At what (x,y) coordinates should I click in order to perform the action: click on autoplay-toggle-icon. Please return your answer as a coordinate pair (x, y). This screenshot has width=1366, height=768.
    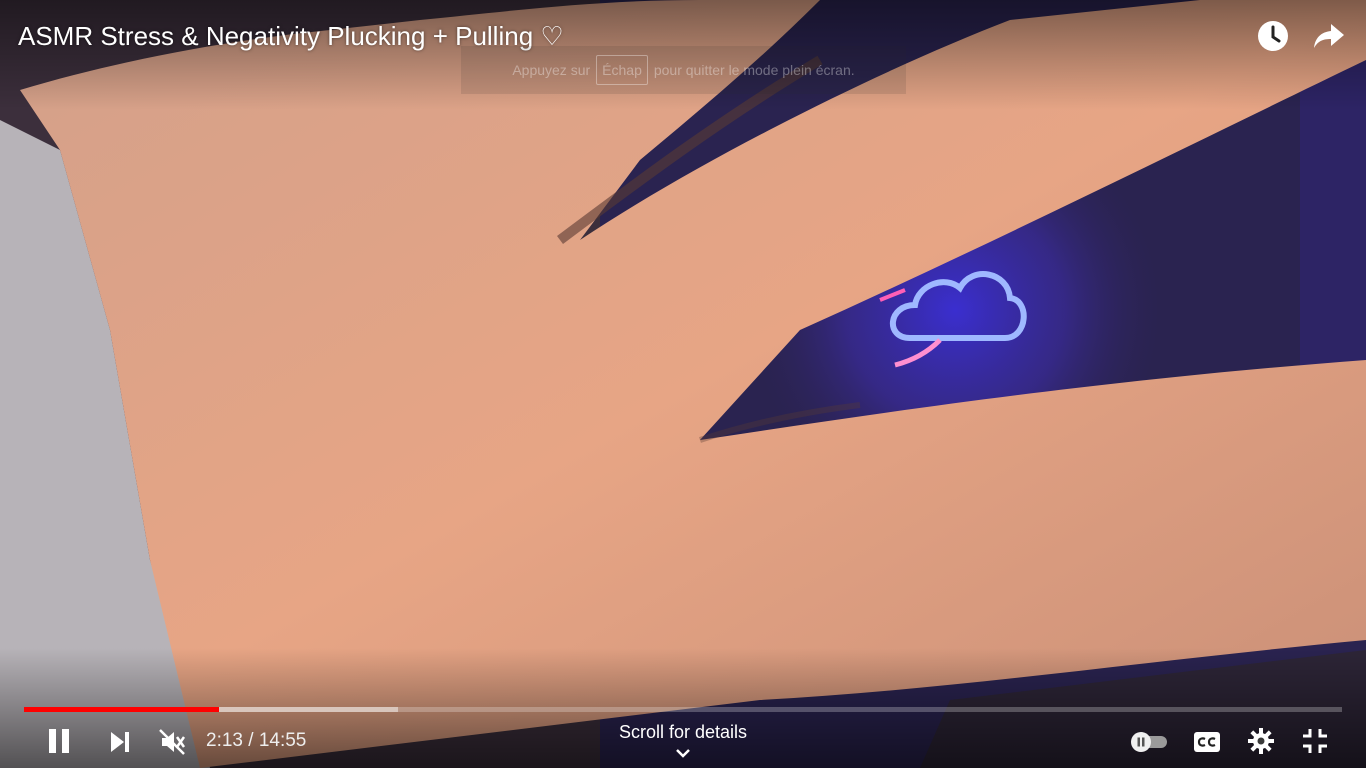
    Looking at the image, I should click on (1149, 742).